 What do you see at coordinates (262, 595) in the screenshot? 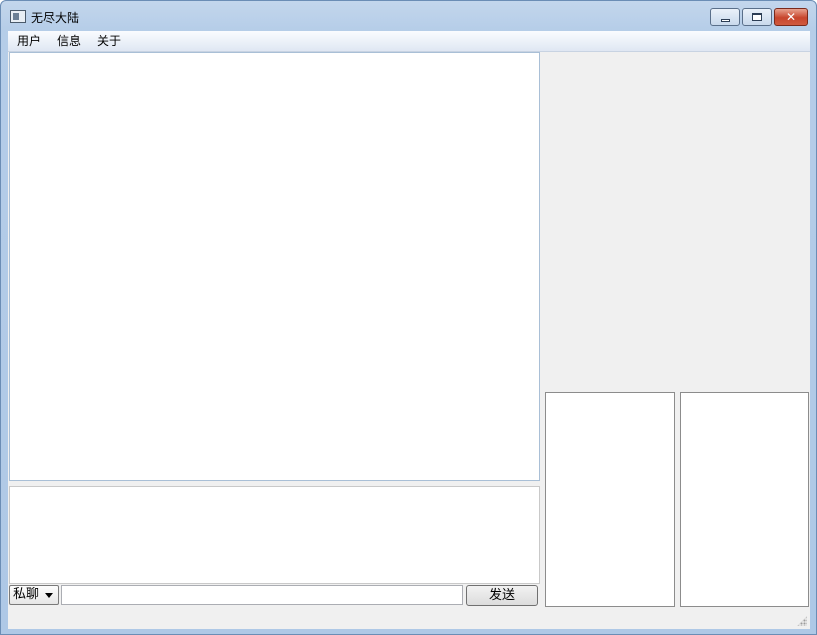
I see `message-input` at bounding box center [262, 595].